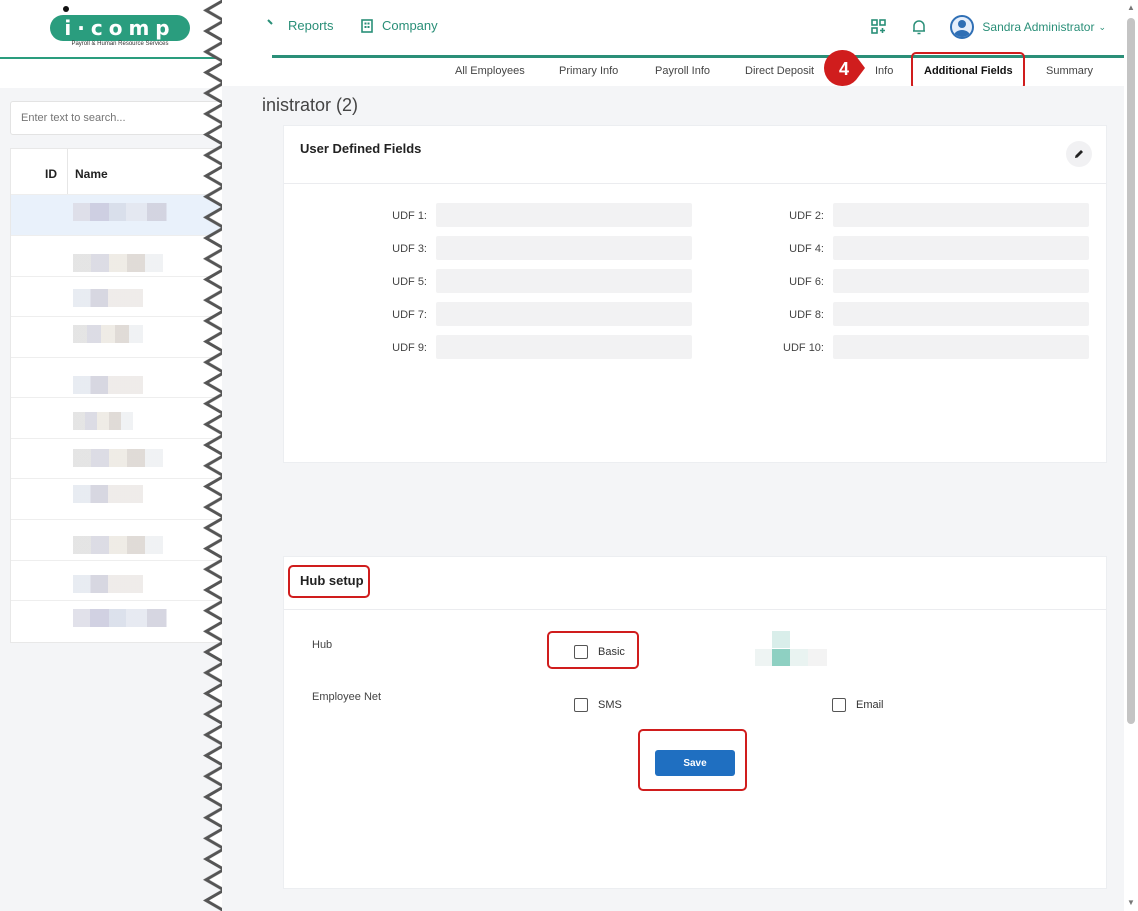 This screenshot has height=911, width=1138. Describe the element at coordinates (311, 25) in the screenshot. I see `reports-label: Reports` at that location.